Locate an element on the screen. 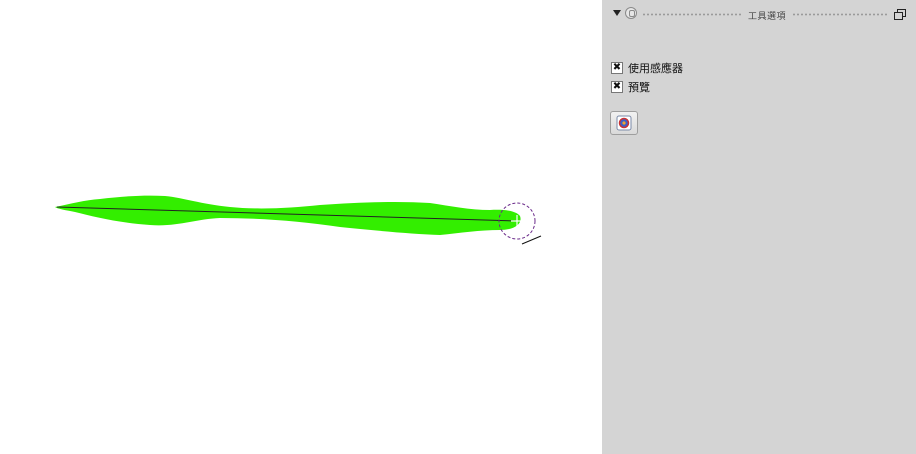 The height and width of the screenshot is (454, 916). panel-title: 工具選項 is located at coordinates (767, 17).